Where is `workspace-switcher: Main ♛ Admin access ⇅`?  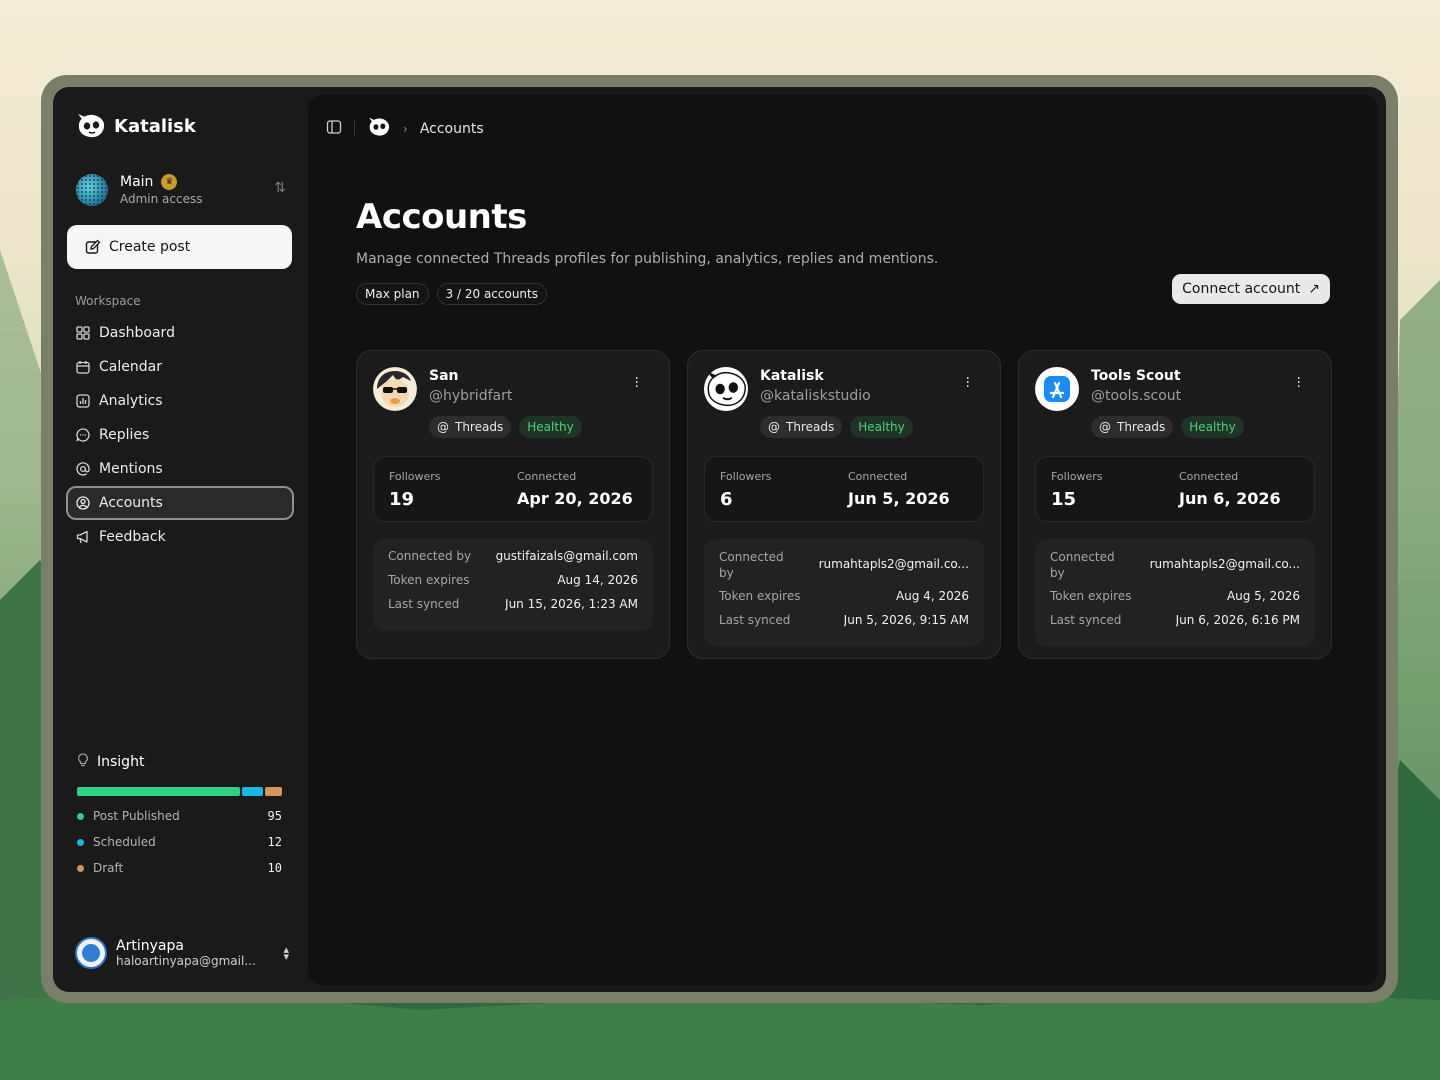
workspace-switcher: Main ♛ Admin access ⇅ is located at coordinates (181, 190).